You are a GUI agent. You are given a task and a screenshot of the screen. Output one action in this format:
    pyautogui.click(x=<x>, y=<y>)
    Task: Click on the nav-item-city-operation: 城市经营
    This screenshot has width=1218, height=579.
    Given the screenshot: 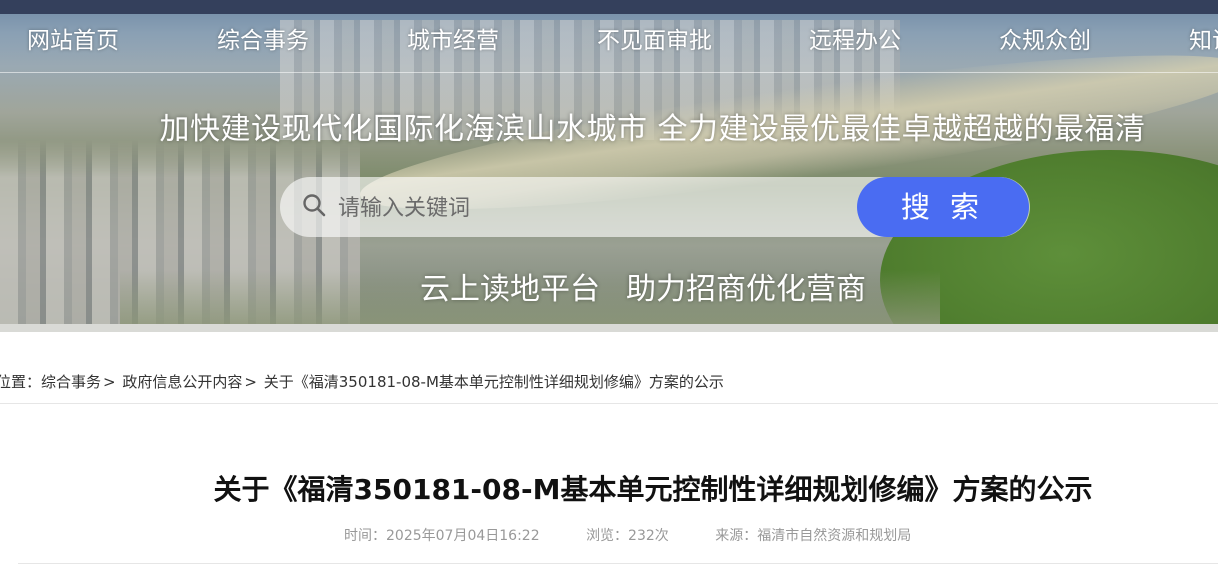 What is the action you would take?
    pyautogui.click(x=453, y=41)
    